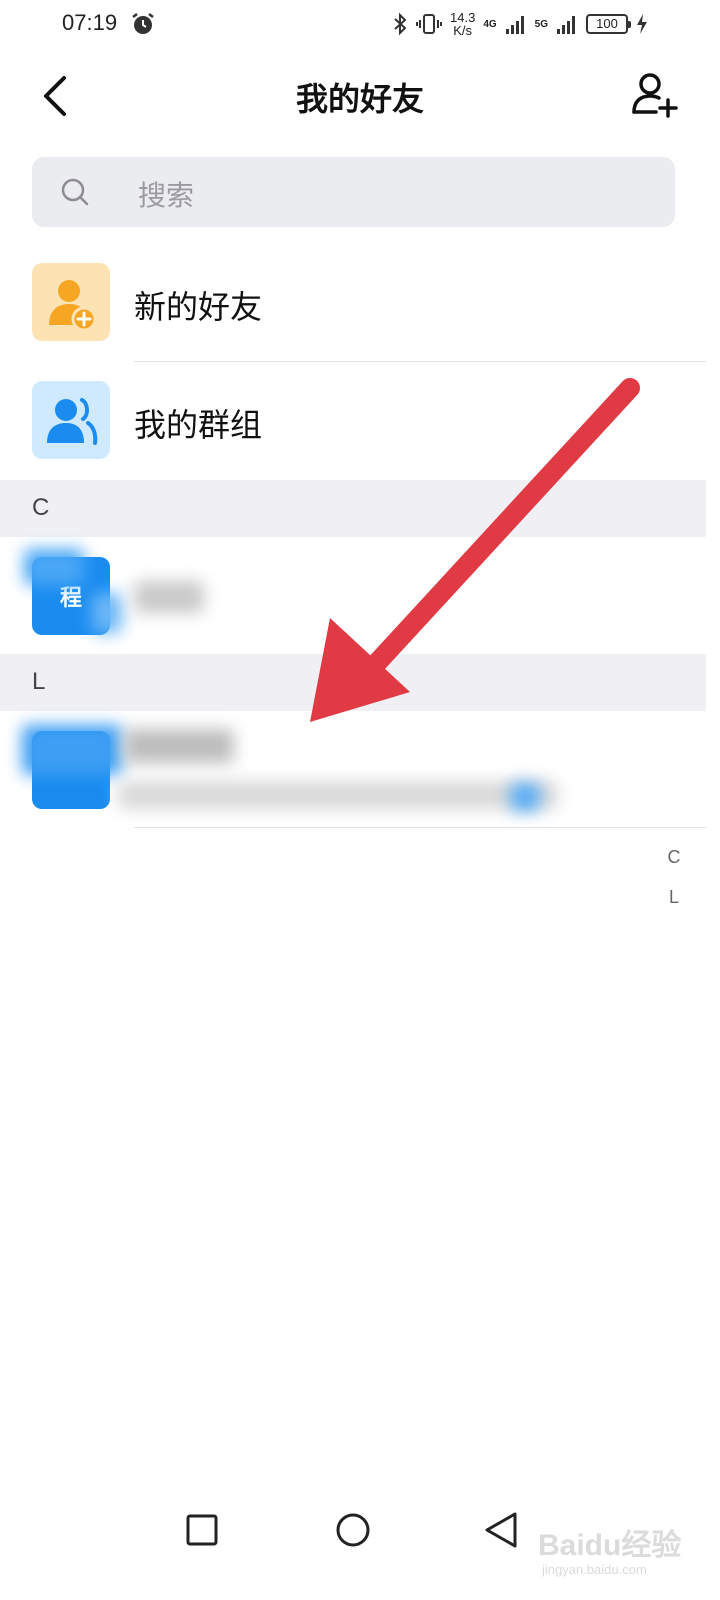 The image size is (720, 1600). I want to click on back-nav-button, so click(501, 1530).